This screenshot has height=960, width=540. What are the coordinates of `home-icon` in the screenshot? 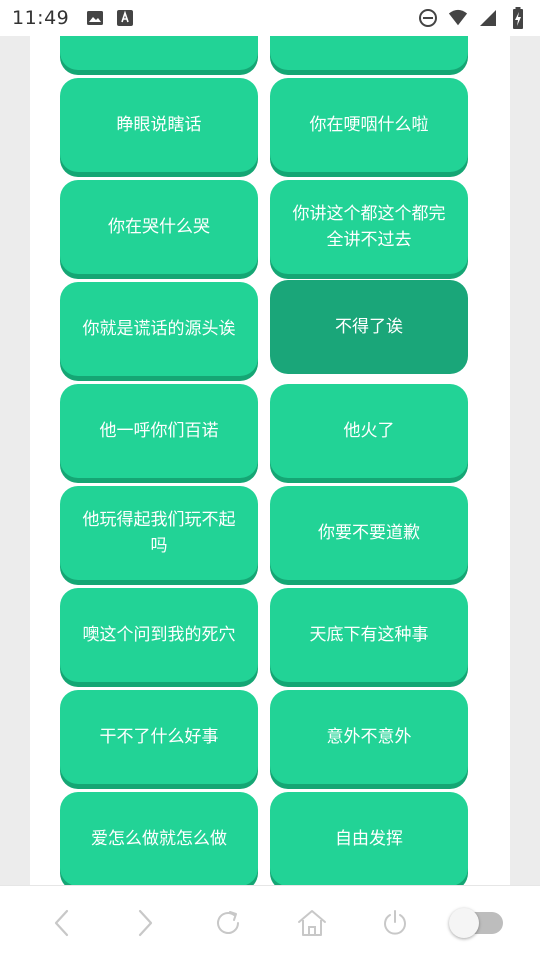 It's located at (311, 923).